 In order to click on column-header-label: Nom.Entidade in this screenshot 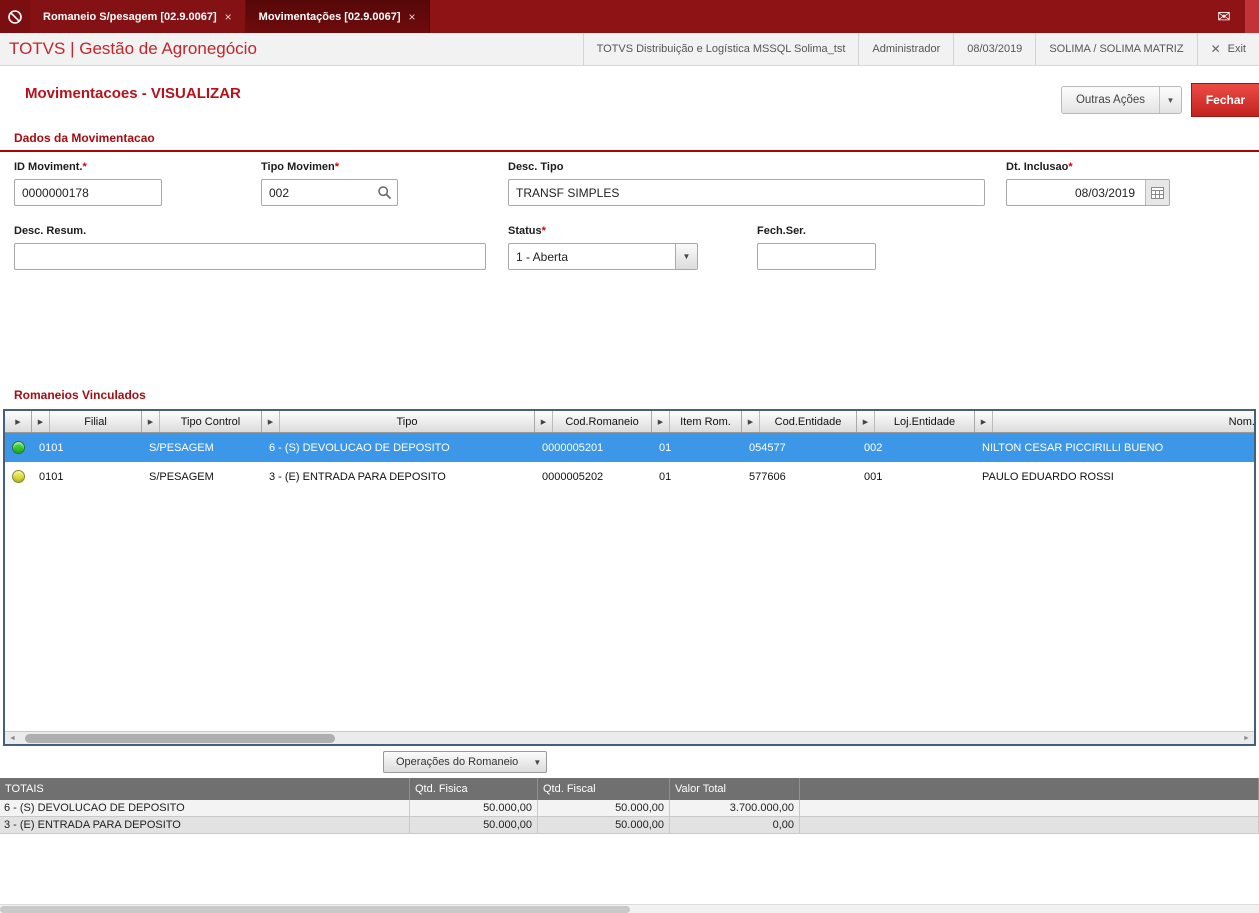, I will do `click(1241, 421)`.